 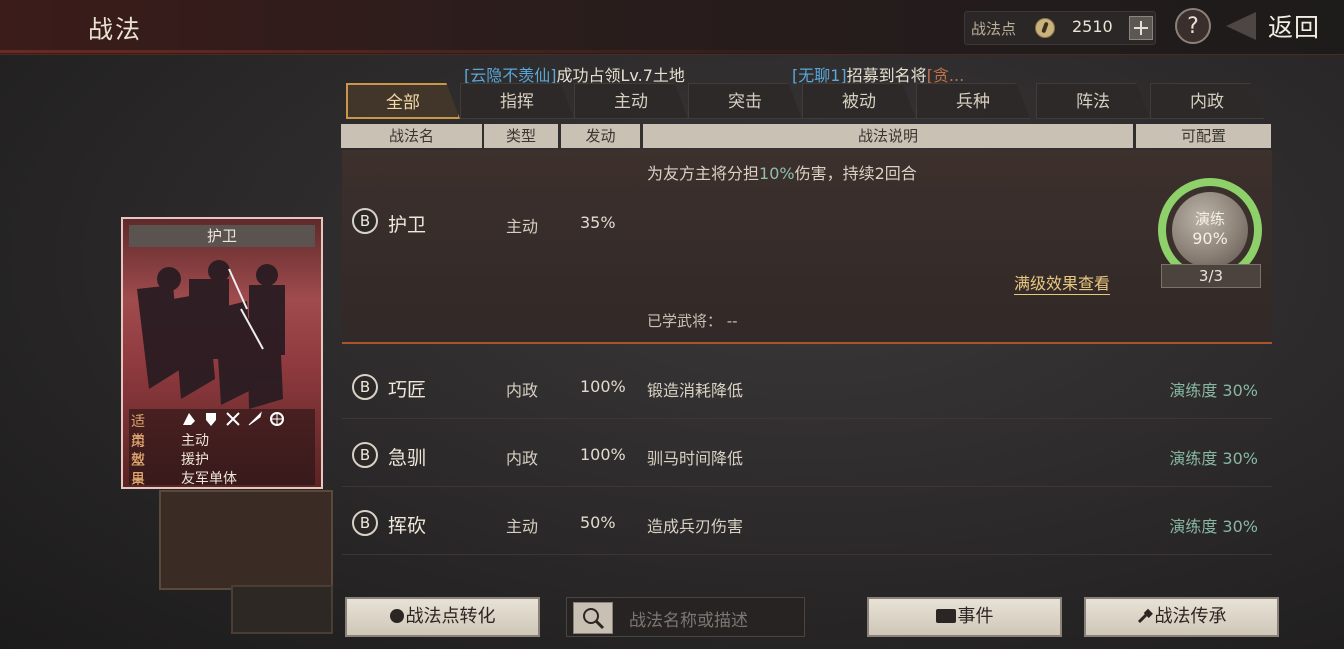 What do you see at coordinates (692, 321) in the screenshot?
I see `learned-generals-label: 已学武将： --` at bounding box center [692, 321].